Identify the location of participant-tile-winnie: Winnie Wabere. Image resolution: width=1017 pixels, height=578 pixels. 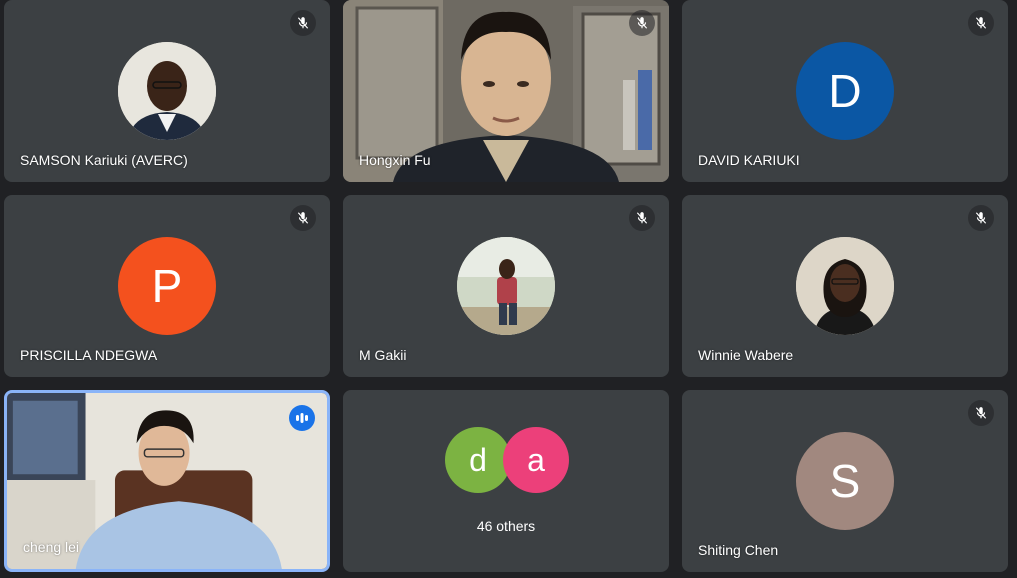
(845, 286).